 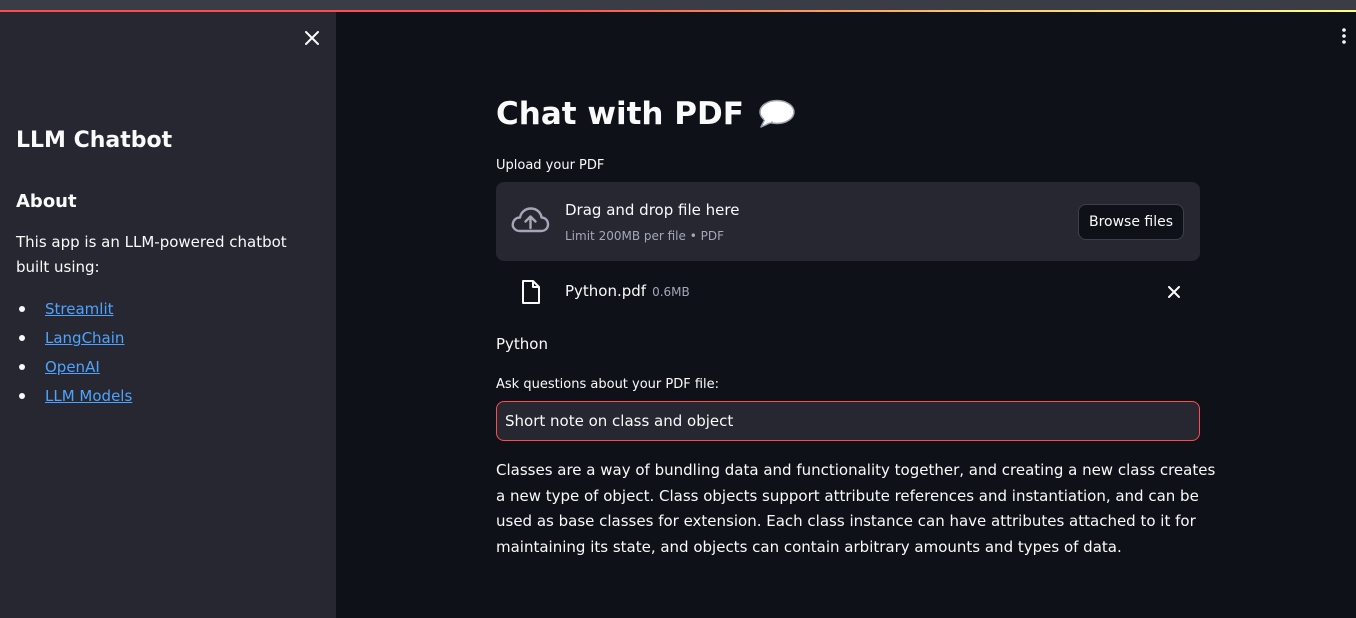 I want to click on more-vertical-icon, so click(x=1344, y=36).